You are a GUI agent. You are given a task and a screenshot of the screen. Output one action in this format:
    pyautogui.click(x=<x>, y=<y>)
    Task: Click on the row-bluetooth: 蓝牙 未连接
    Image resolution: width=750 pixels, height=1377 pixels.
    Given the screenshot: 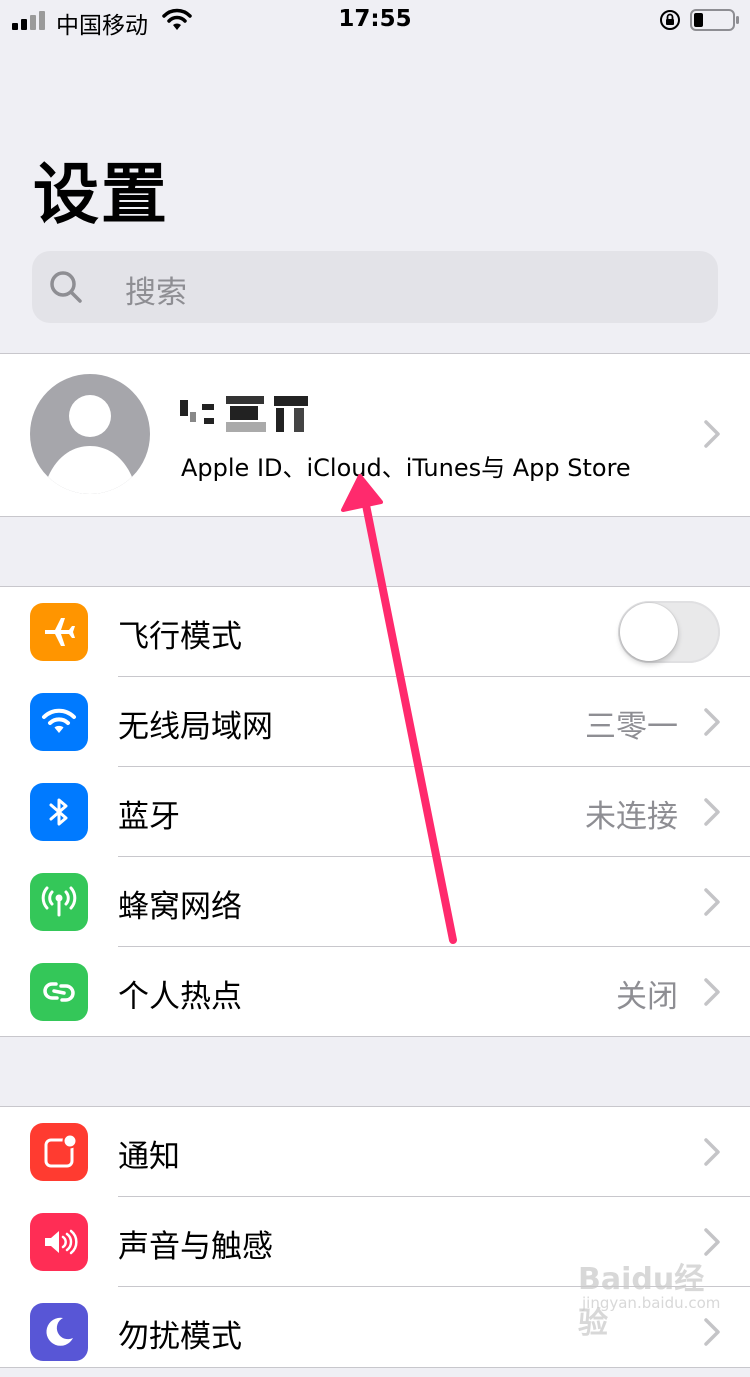 What is the action you would take?
    pyautogui.click(x=375, y=812)
    